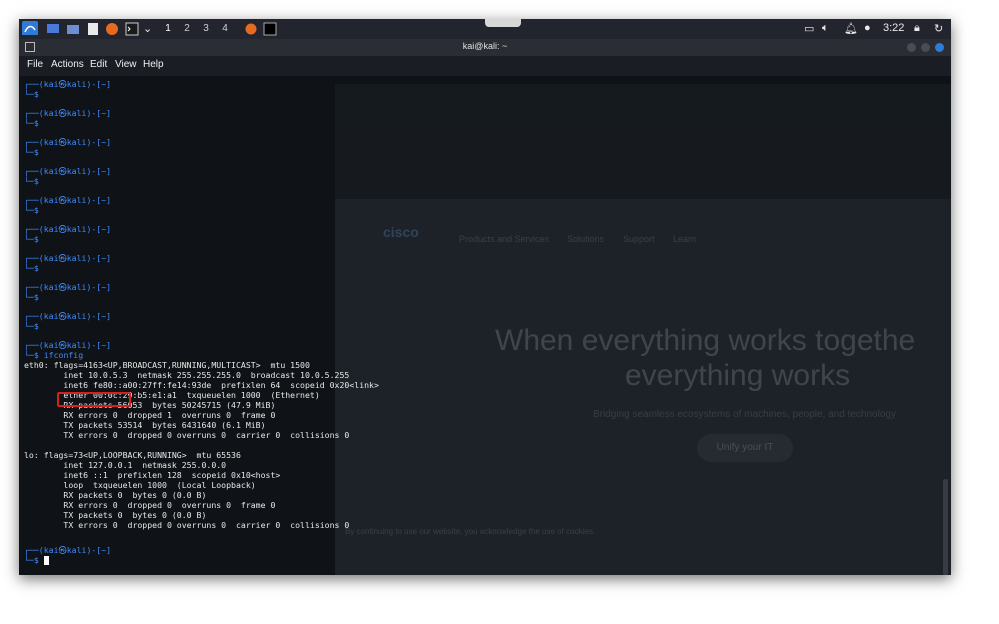 The image size is (999, 624). Describe the element at coordinates (93, 29) in the screenshot. I see `text-editor-icon` at that location.